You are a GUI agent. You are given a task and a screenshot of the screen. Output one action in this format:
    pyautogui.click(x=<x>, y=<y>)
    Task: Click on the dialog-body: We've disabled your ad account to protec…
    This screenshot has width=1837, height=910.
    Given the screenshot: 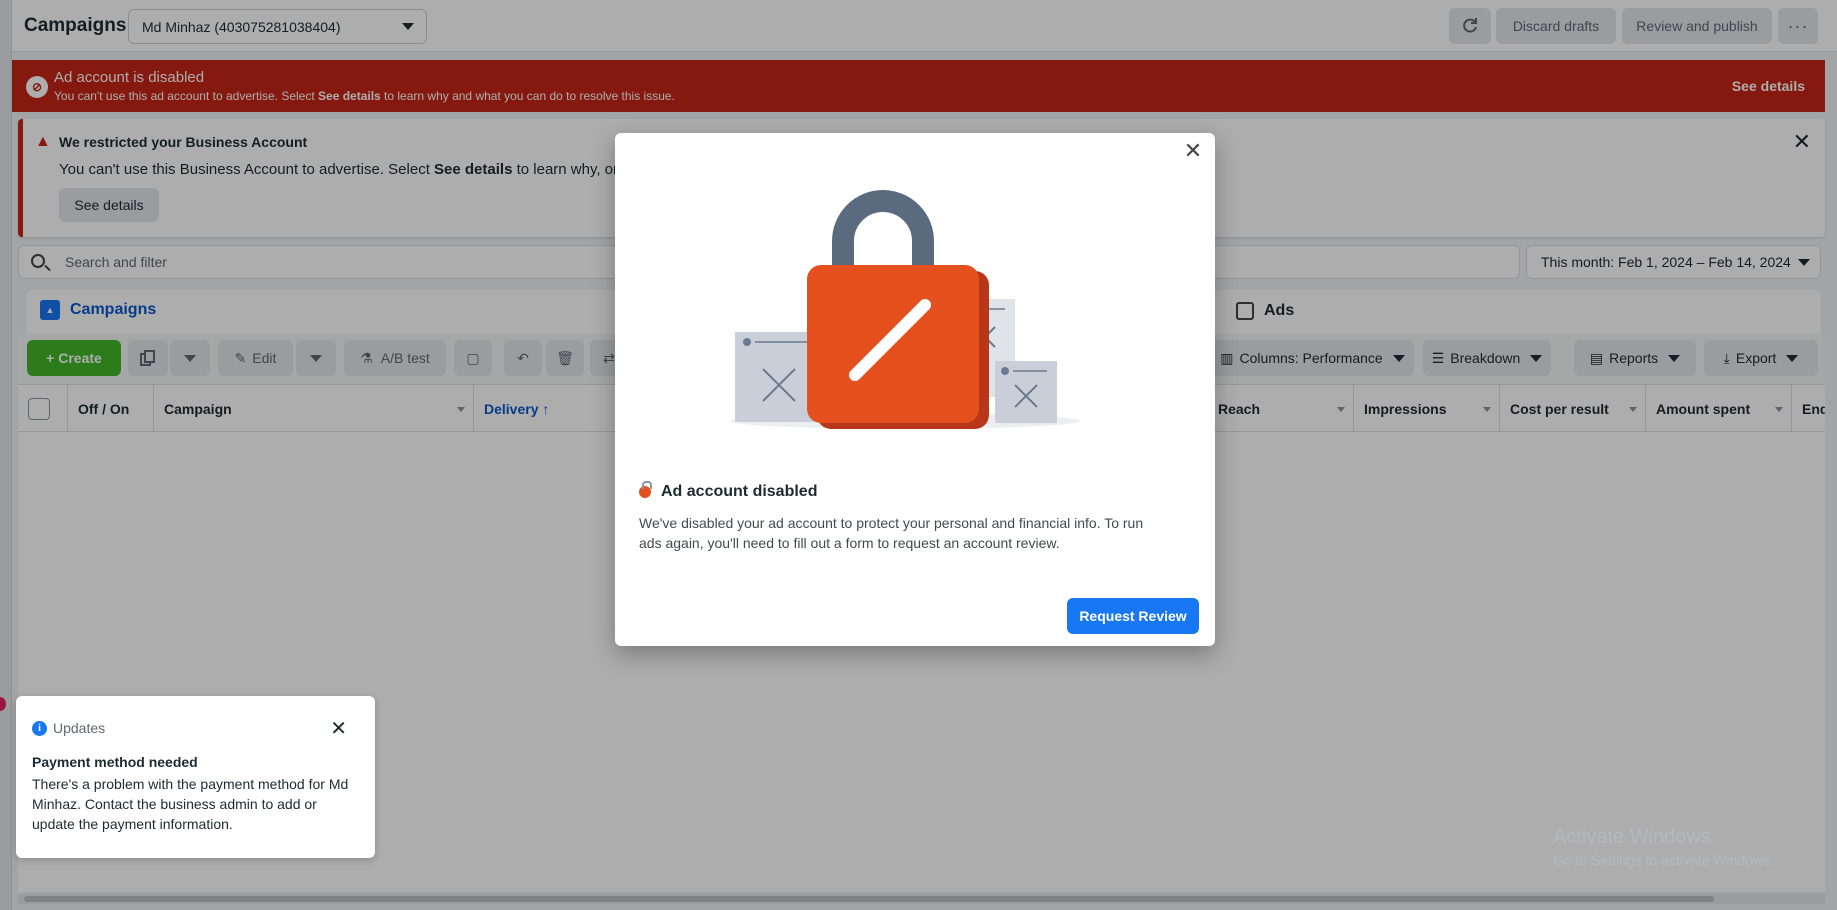 What is the action you would take?
    pyautogui.click(x=891, y=533)
    